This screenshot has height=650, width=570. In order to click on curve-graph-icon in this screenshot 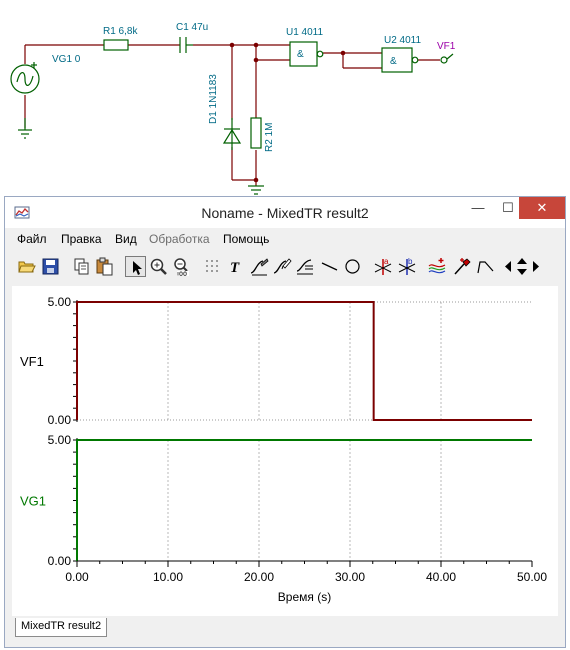, I will do `click(305, 266)`.